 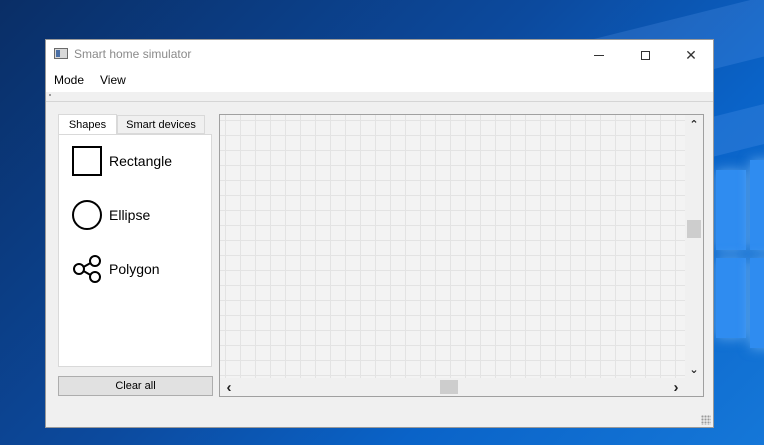 I want to click on shape-item-rectangle: Rectangle, so click(x=136, y=161).